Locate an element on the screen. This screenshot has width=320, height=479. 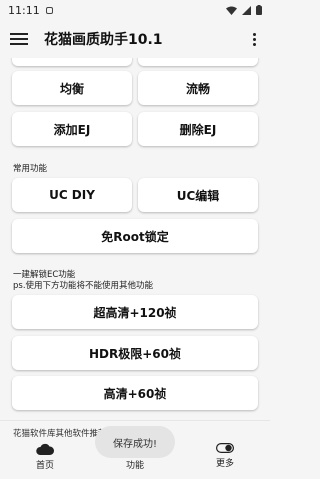
more-options-icon is located at coordinates (254, 39).